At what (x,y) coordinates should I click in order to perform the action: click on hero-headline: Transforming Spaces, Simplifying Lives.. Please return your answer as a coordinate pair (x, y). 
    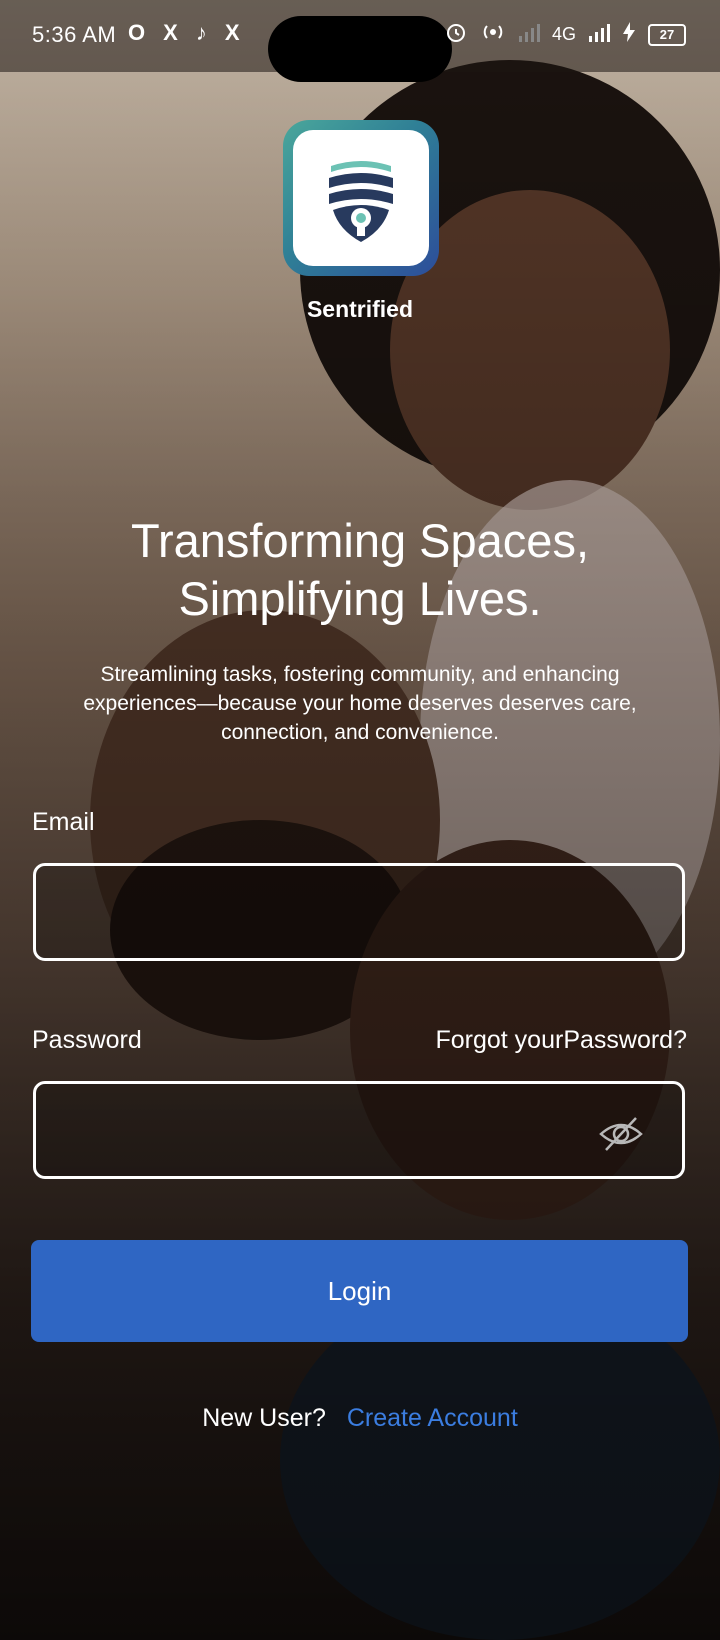
    Looking at the image, I should click on (360, 570).